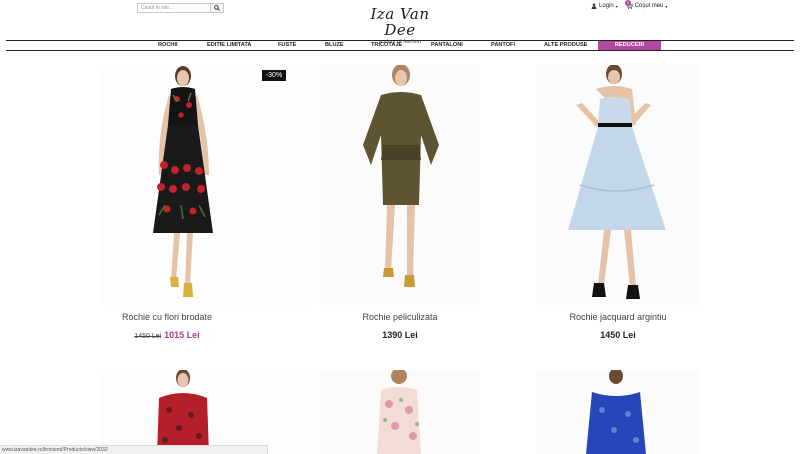 The image size is (800, 454). I want to click on product-price-3: 1450 Lei, so click(618, 335).